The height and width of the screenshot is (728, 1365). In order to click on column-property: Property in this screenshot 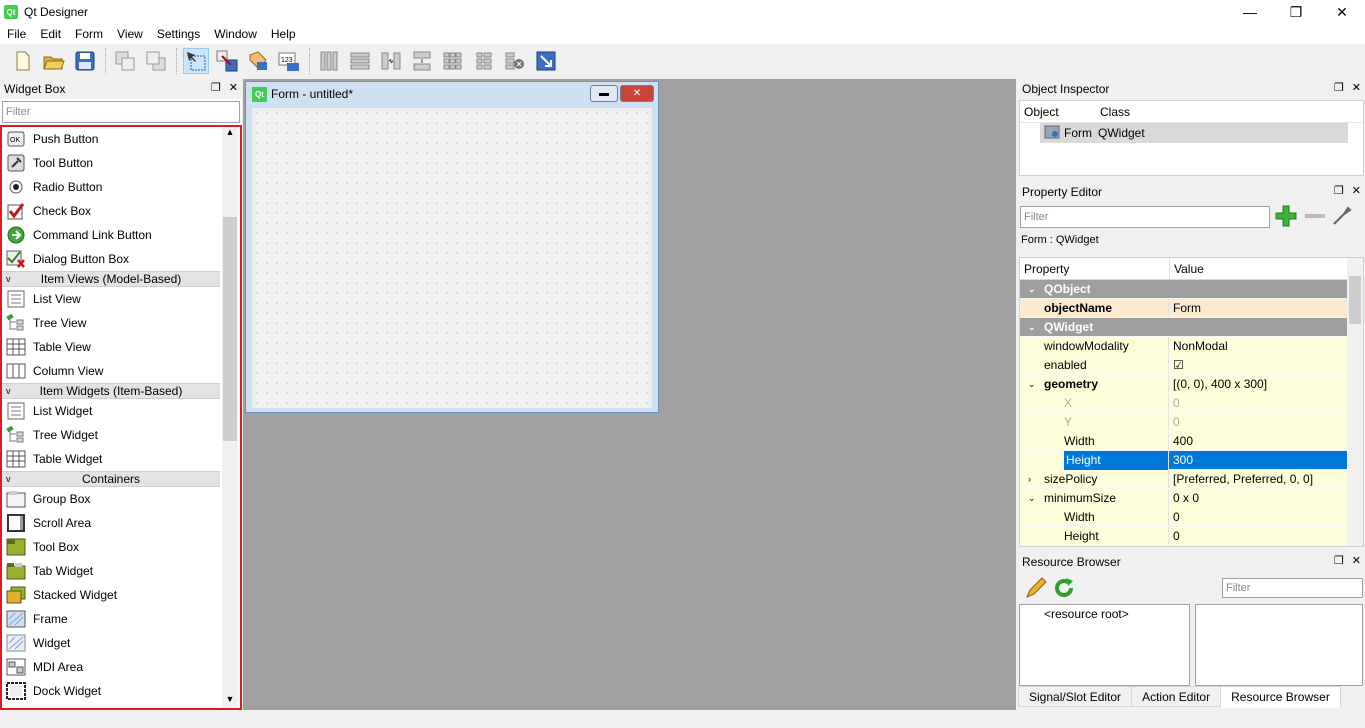, I will do `click(1095, 268)`.